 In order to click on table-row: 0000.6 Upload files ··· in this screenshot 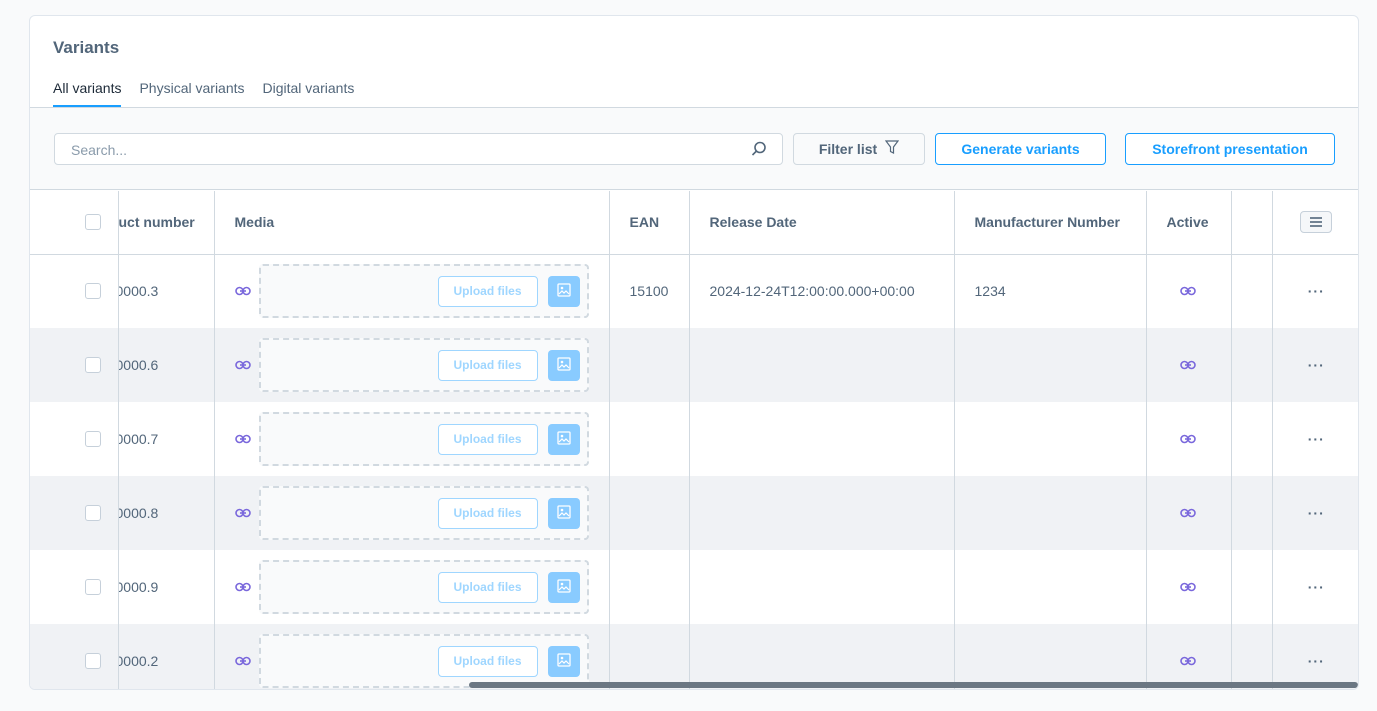, I will do `click(694, 365)`.